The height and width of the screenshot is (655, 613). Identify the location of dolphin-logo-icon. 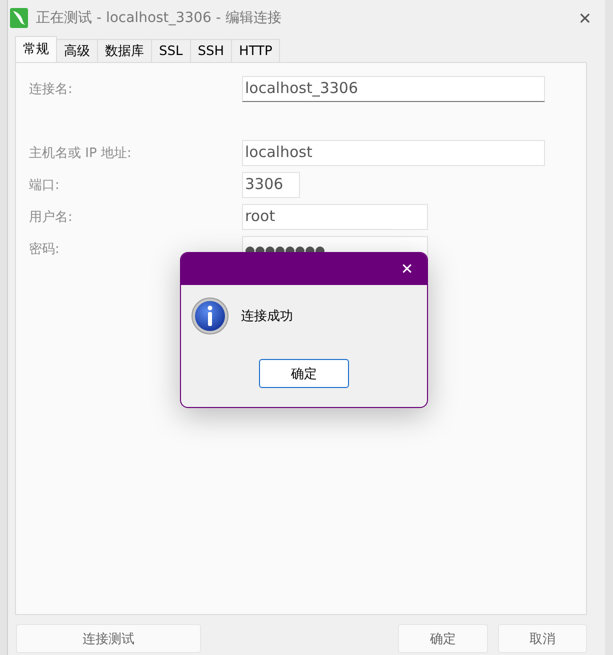
(19, 18).